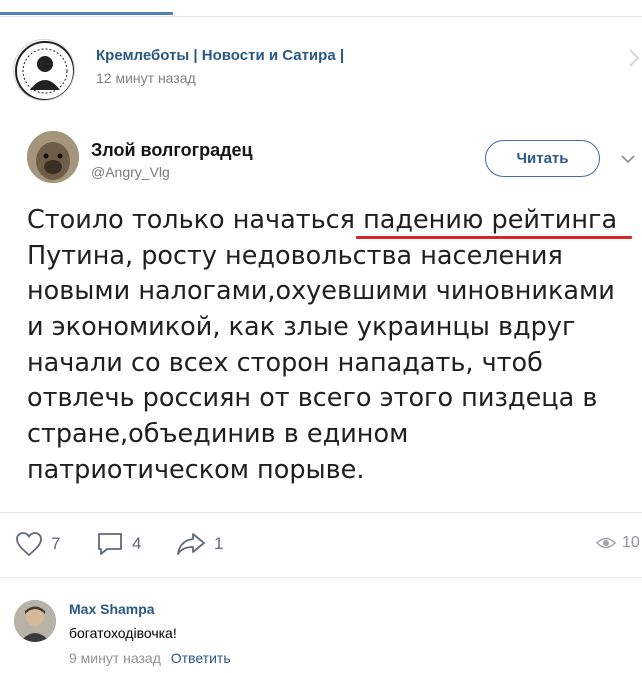  I want to click on tweet-author-avatar, so click(53, 157).